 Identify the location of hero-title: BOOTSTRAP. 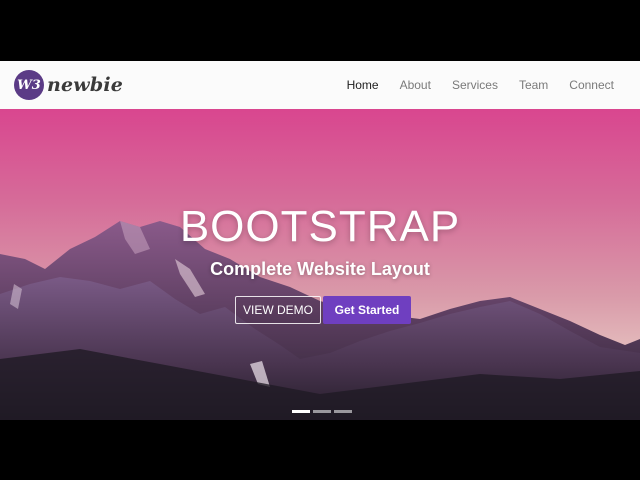
(320, 226).